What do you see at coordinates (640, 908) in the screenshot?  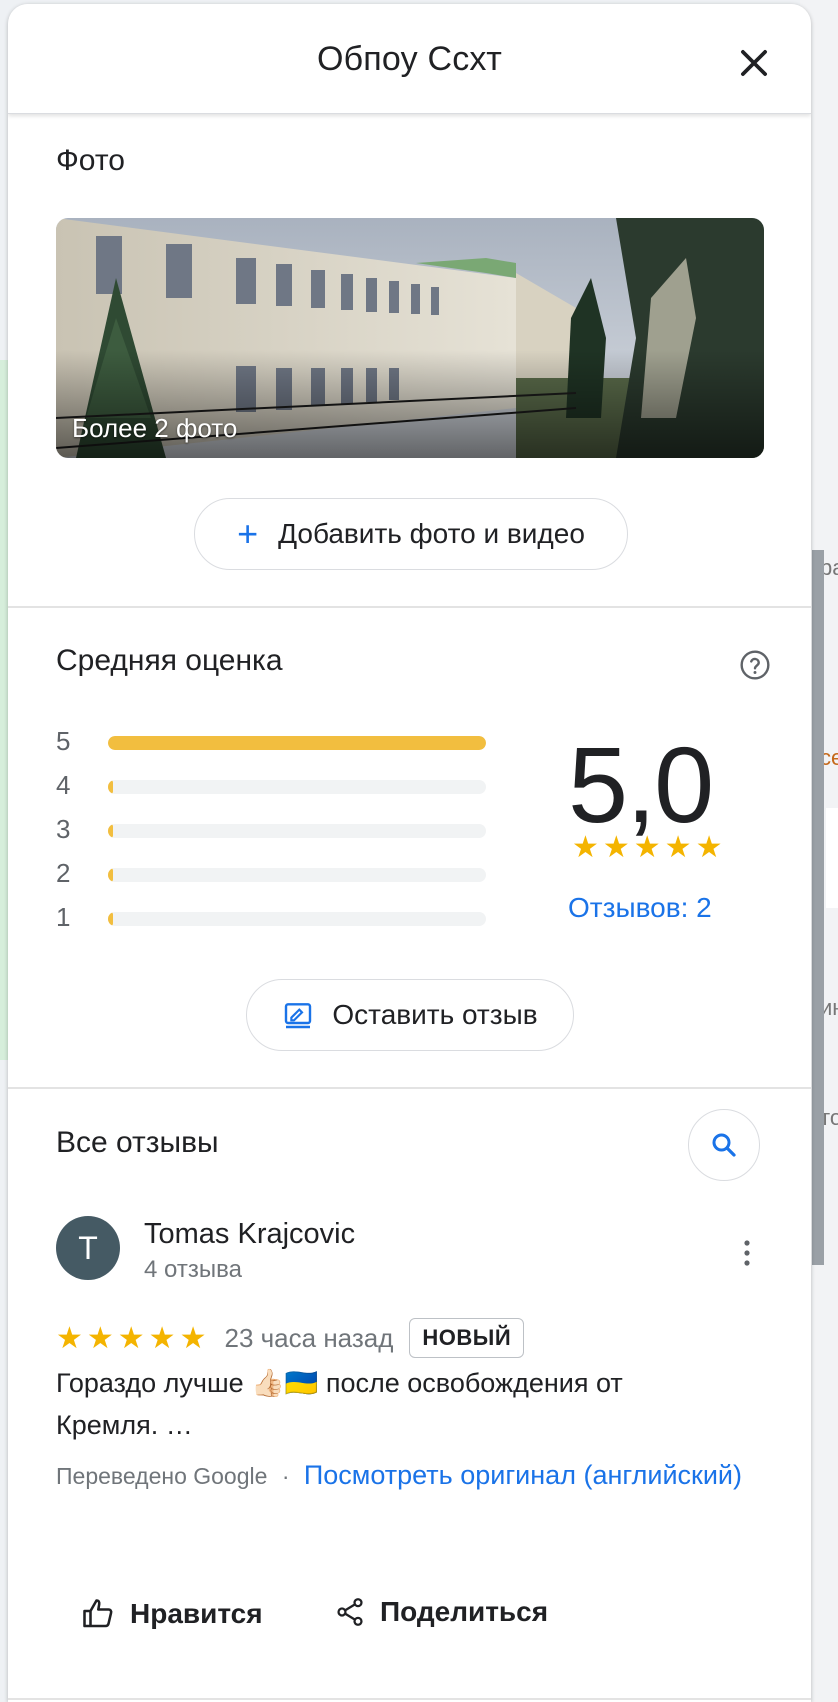 I see `reviews-count-link: Отзывов: 2` at bounding box center [640, 908].